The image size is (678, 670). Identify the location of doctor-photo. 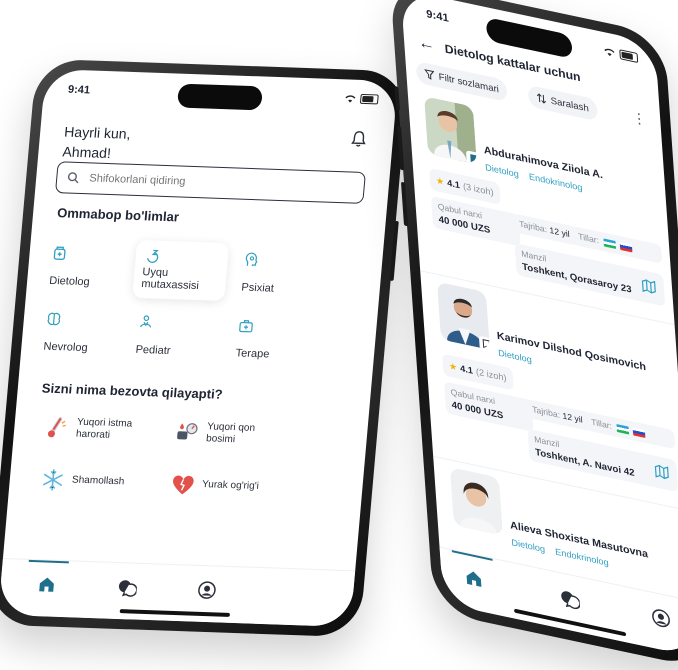
(476, 501).